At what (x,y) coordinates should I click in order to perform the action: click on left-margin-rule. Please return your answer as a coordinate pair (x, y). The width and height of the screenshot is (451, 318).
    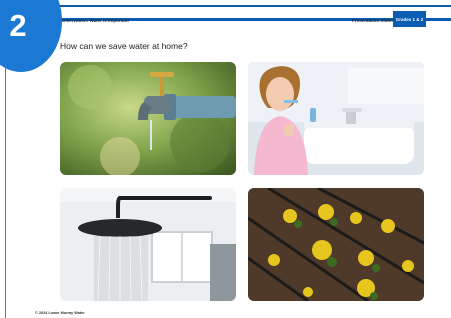
    Looking at the image, I should click on (5, 189).